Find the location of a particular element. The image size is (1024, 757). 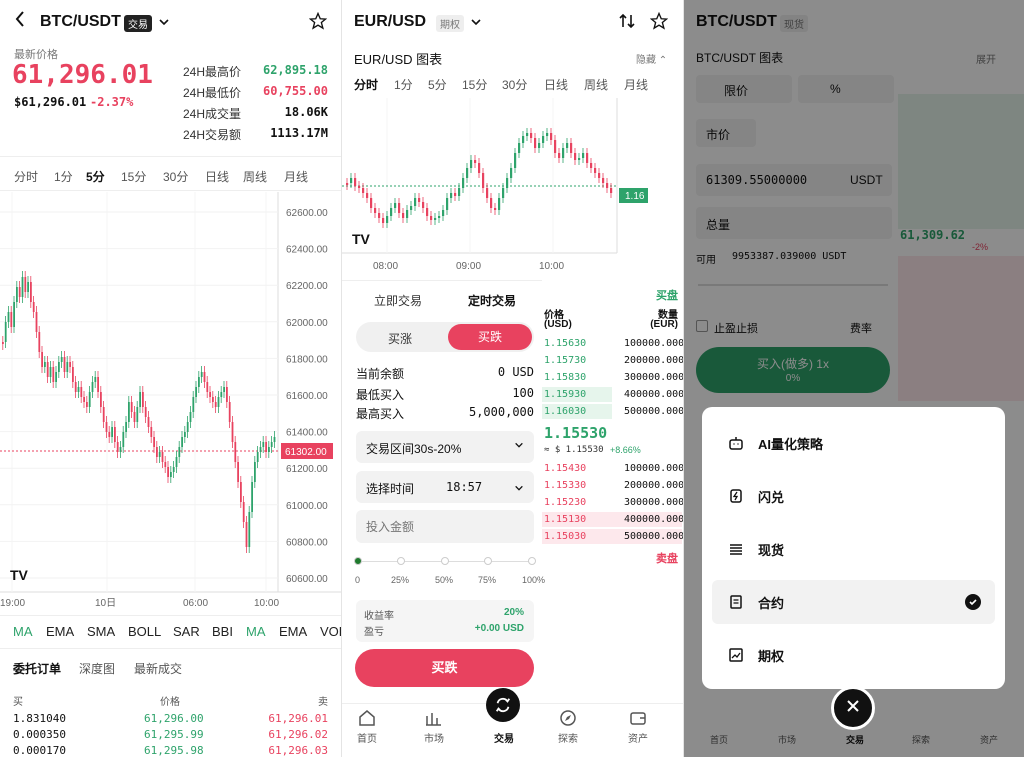

indicator-tab: BBI is located at coordinates (222, 631).